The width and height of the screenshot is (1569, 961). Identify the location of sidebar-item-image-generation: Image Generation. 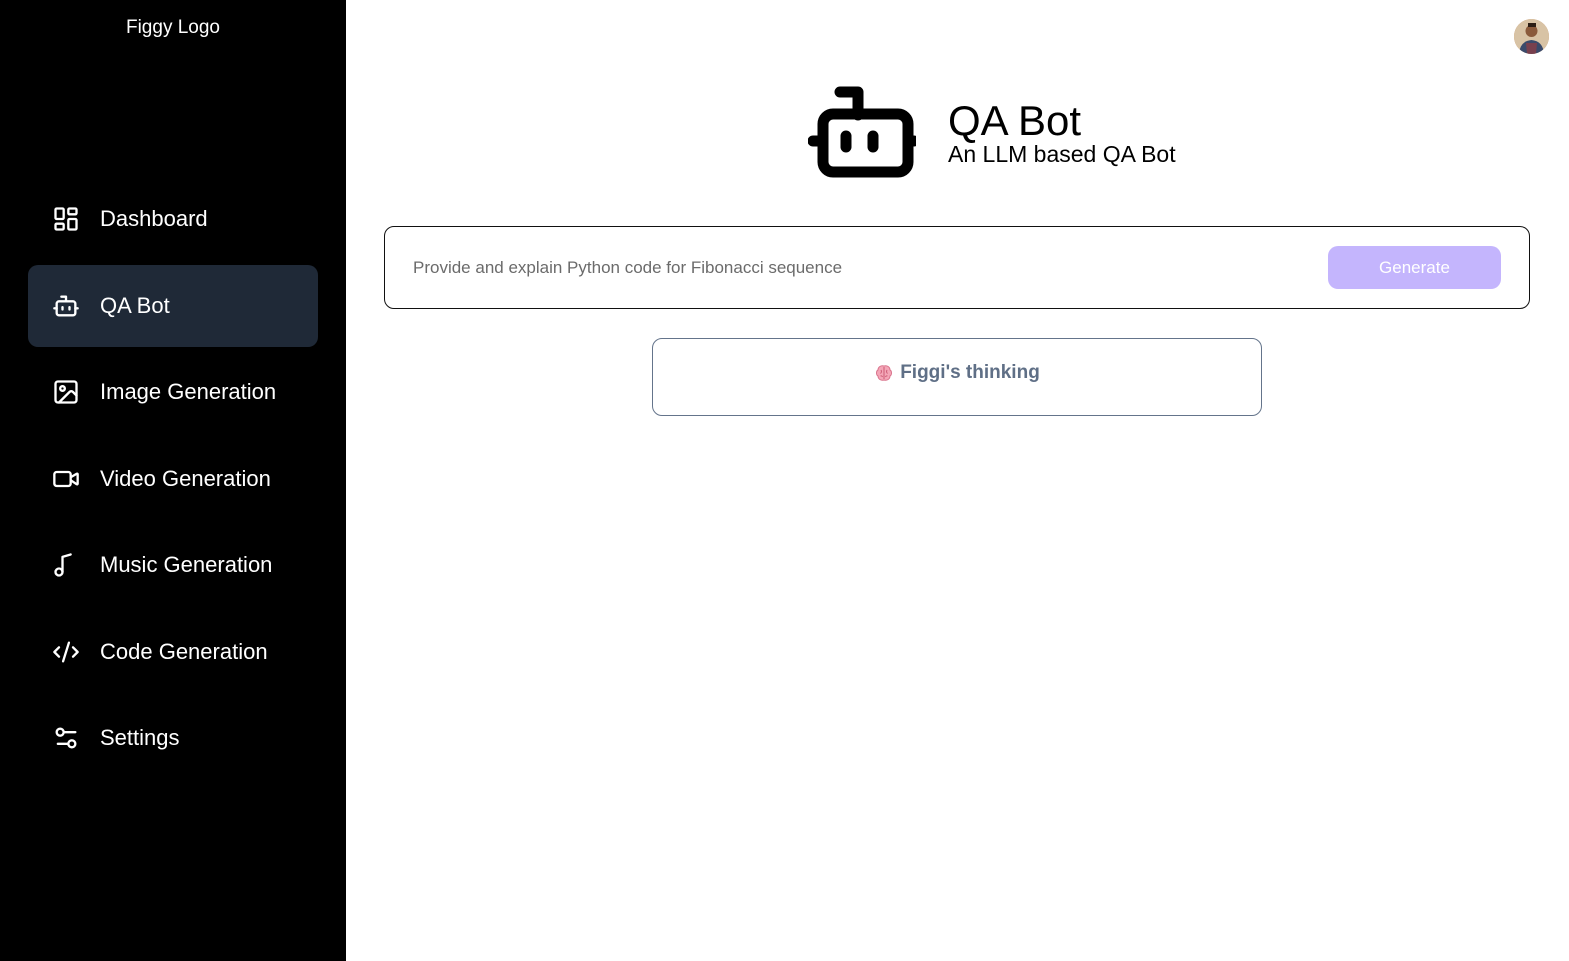
(173, 392).